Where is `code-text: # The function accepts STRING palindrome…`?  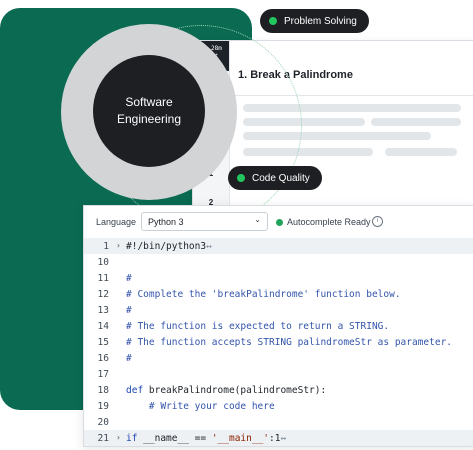
code-text: # The function accepts STRING palindrome… is located at coordinates (289, 342).